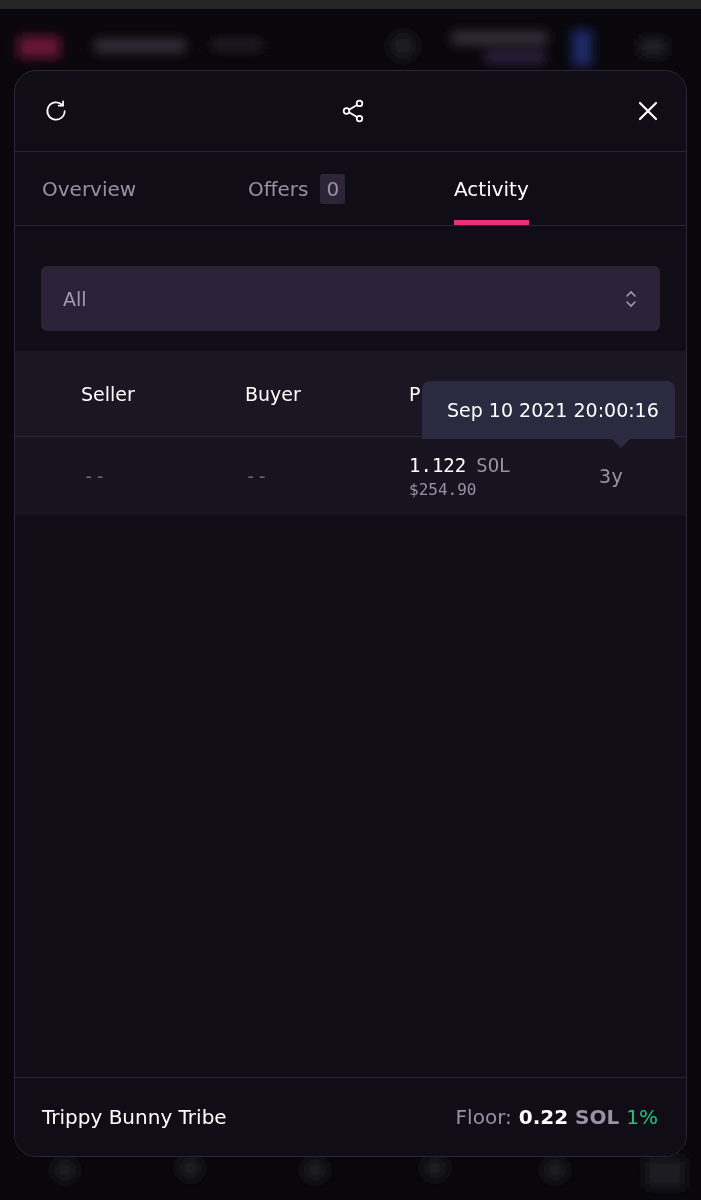  Describe the element at coordinates (415, 393) in the screenshot. I see `column-header: P` at that location.